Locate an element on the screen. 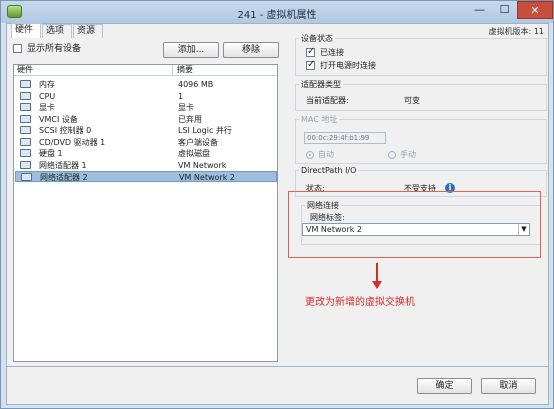 This screenshot has width=554, height=409. column-header-hardware: 硬件 is located at coordinates (25, 70).